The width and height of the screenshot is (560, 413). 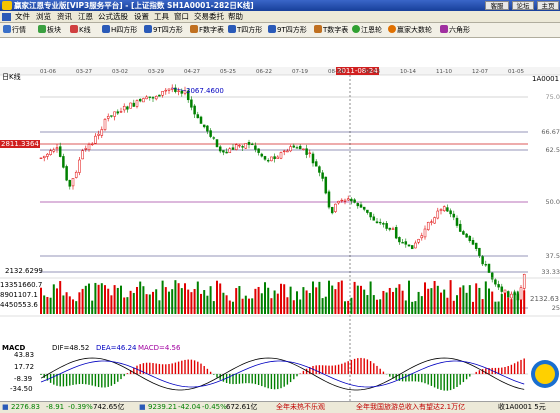 I want to click on news-ticker-2: 全年我国旅游总收入有望达2.1万亿, so click(x=410, y=407).